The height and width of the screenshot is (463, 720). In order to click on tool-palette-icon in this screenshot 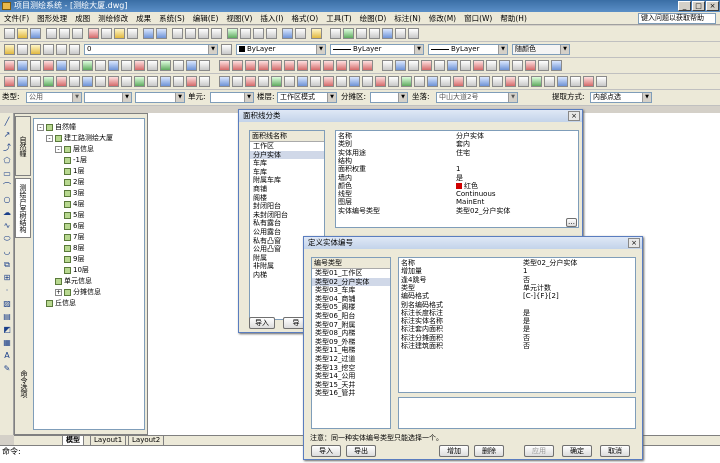, I will do `click(258, 33)`.